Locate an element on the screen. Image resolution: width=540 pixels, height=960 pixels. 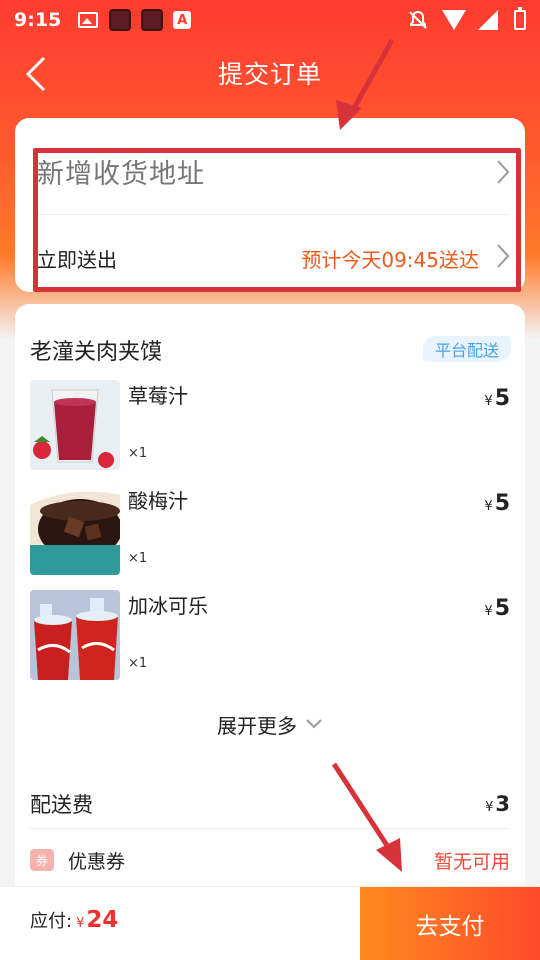
coupon-icon: 券 is located at coordinates (42, 860).